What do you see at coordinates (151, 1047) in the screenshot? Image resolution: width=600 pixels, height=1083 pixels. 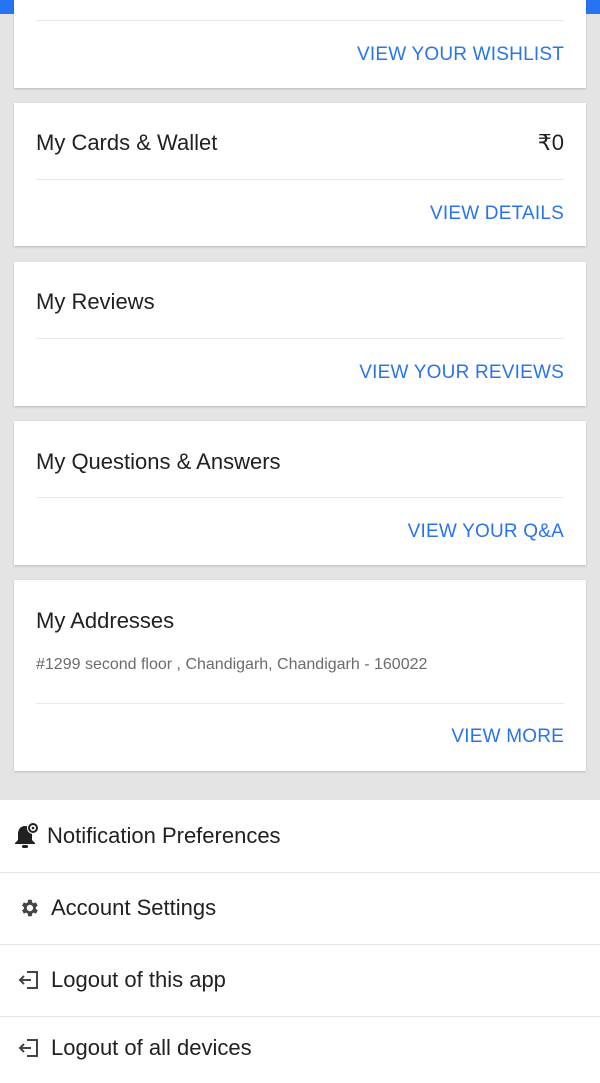 I see `menu-item-label: Logout of all devices` at bounding box center [151, 1047].